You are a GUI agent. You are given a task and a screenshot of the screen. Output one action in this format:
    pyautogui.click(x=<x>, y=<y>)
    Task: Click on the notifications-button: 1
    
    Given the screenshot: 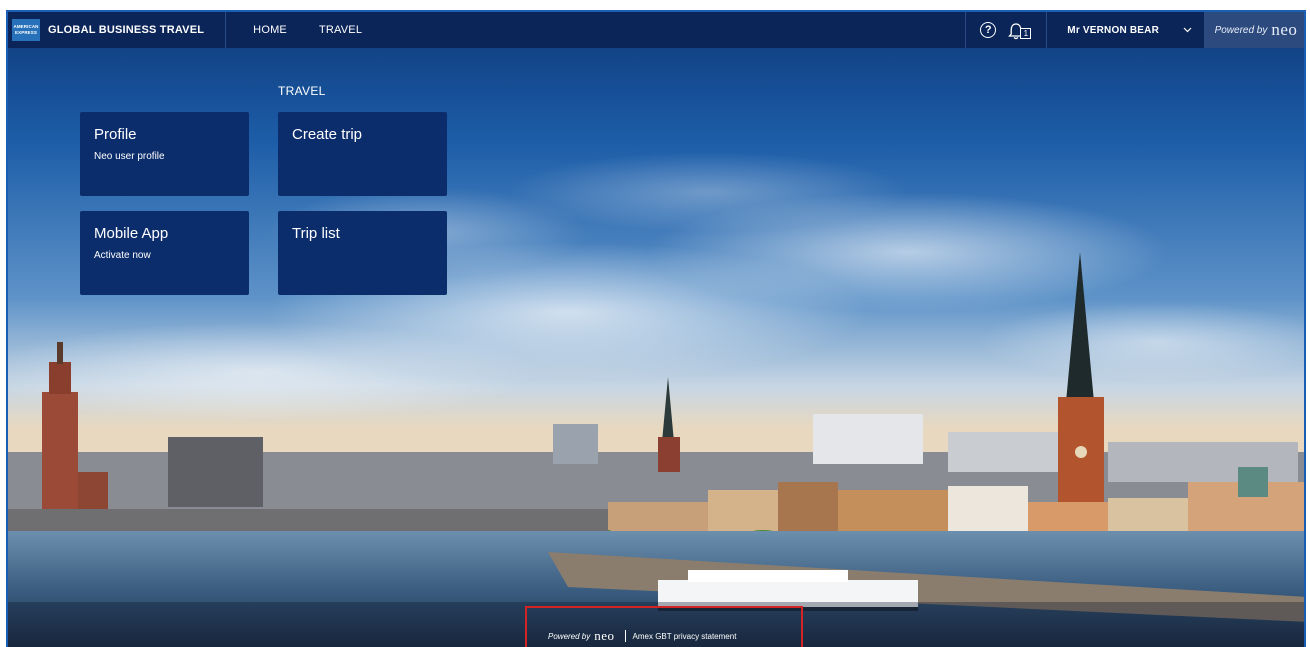 What is the action you would take?
    pyautogui.click(x=1020, y=30)
    